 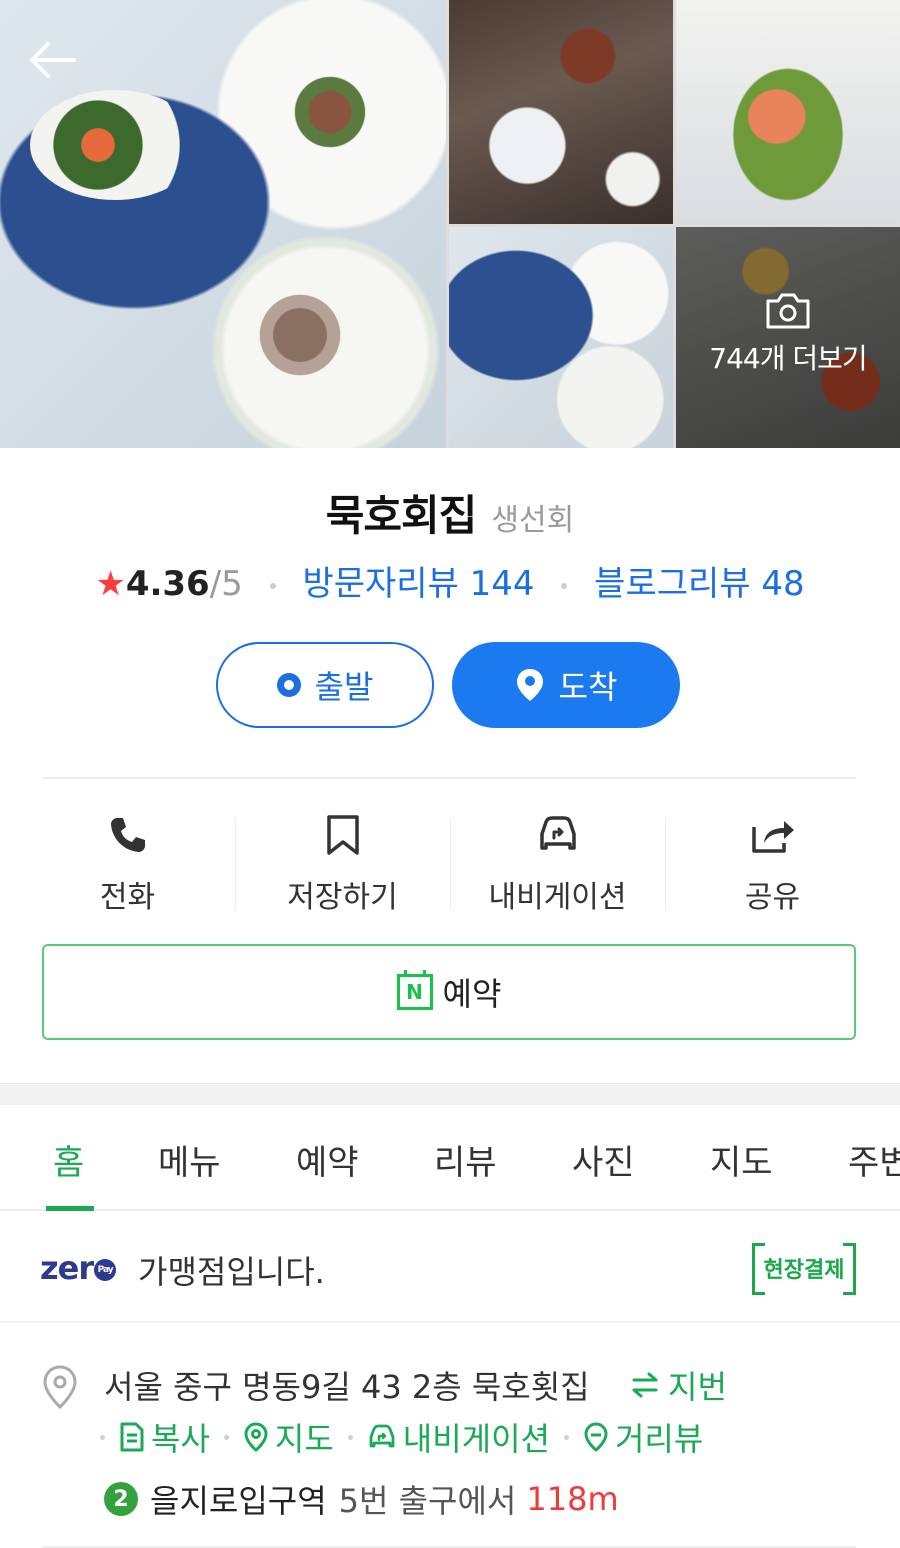 What do you see at coordinates (418, 584) in the screenshot?
I see `visitor-review-link: 방문자리뷰 144` at bounding box center [418, 584].